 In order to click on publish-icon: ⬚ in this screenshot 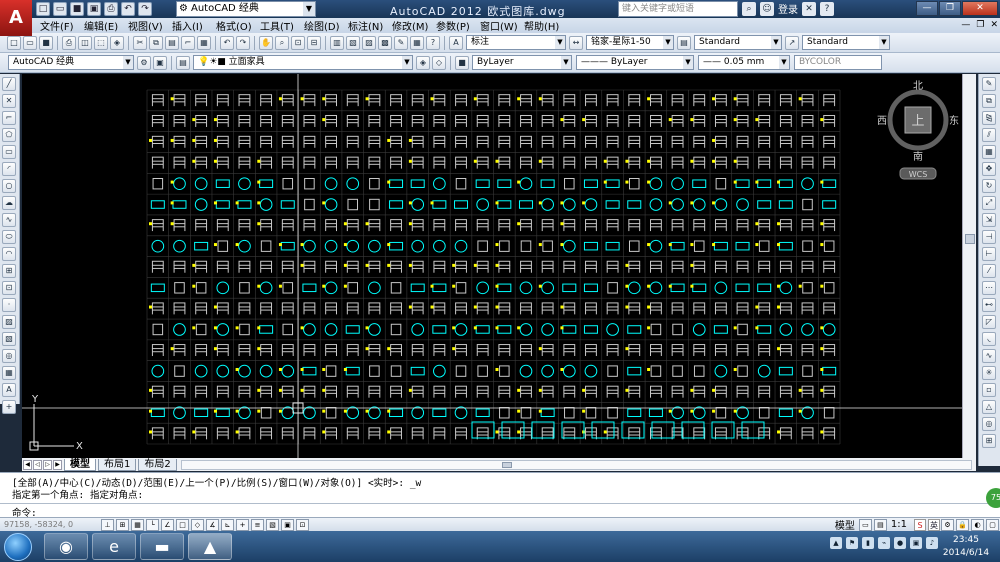, I will do `click(101, 42)`.